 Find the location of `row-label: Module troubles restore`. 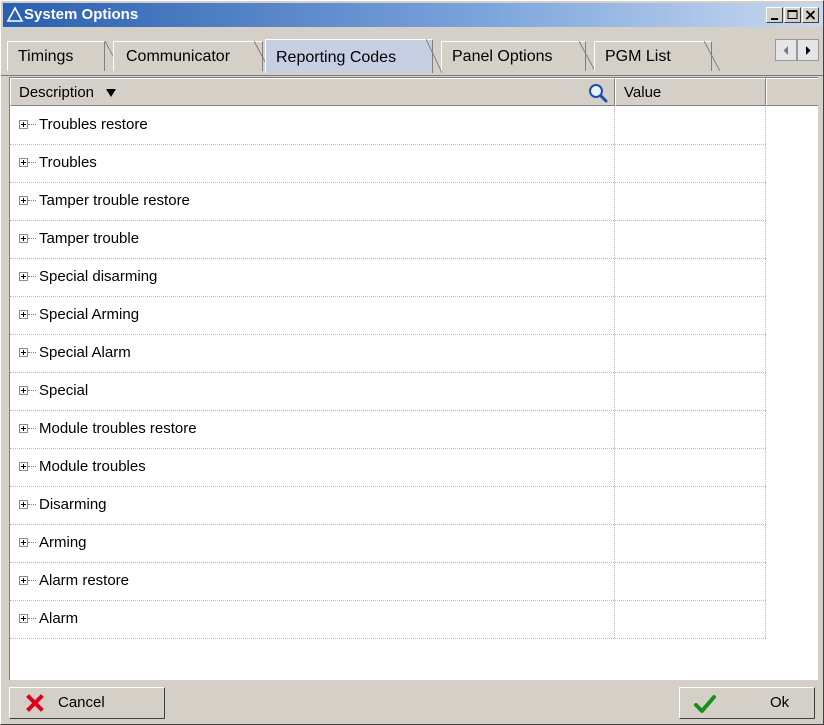

row-label: Module troubles restore is located at coordinates (118, 428).